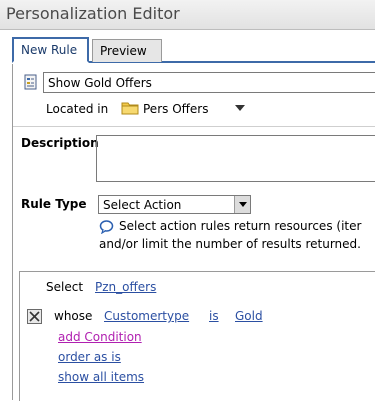 This screenshot has width=375, height=401. I want to click on remove-condition-button, so click(34, 316).